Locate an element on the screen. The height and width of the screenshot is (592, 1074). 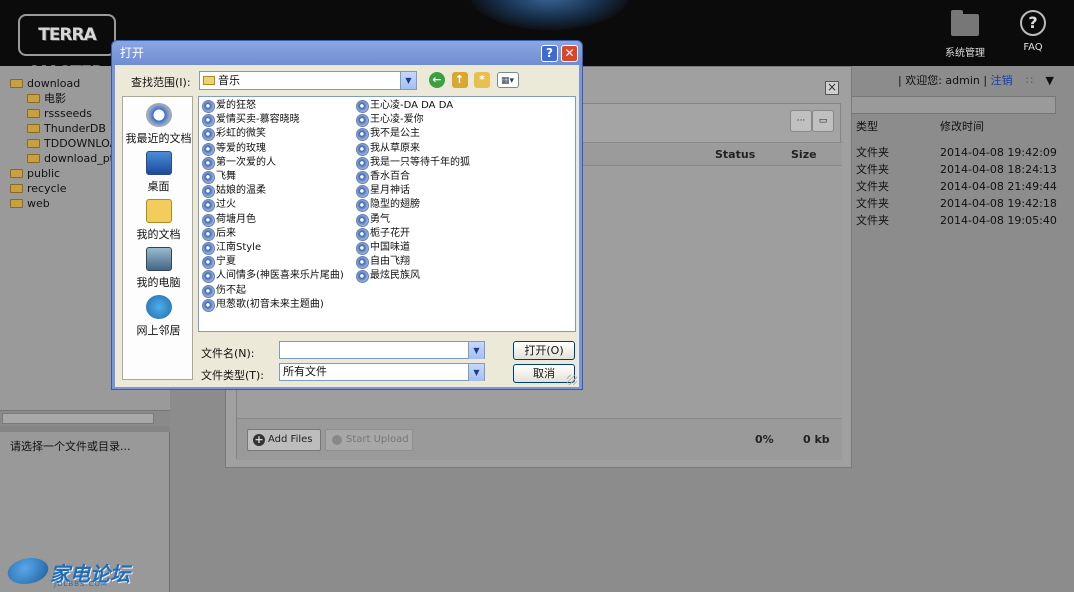
place-desktop: 桌面 is located at coordinates (158, 172).